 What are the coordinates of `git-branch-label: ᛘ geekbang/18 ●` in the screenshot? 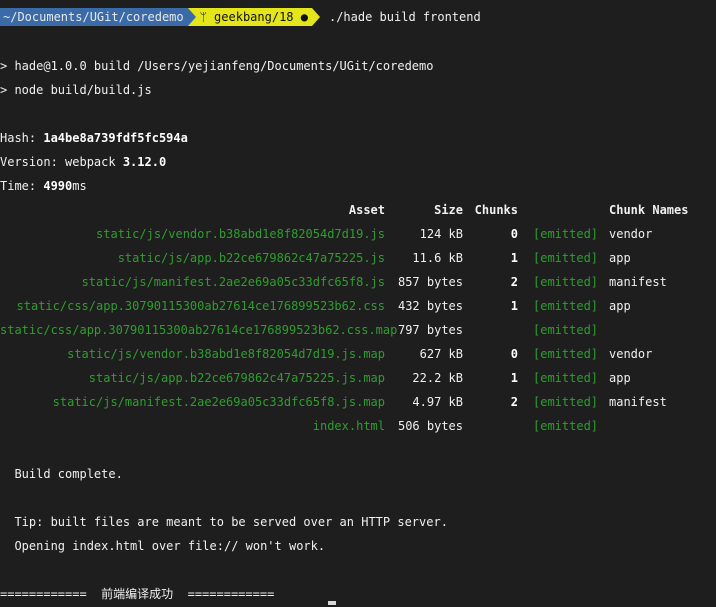 It's located at (253, 17).